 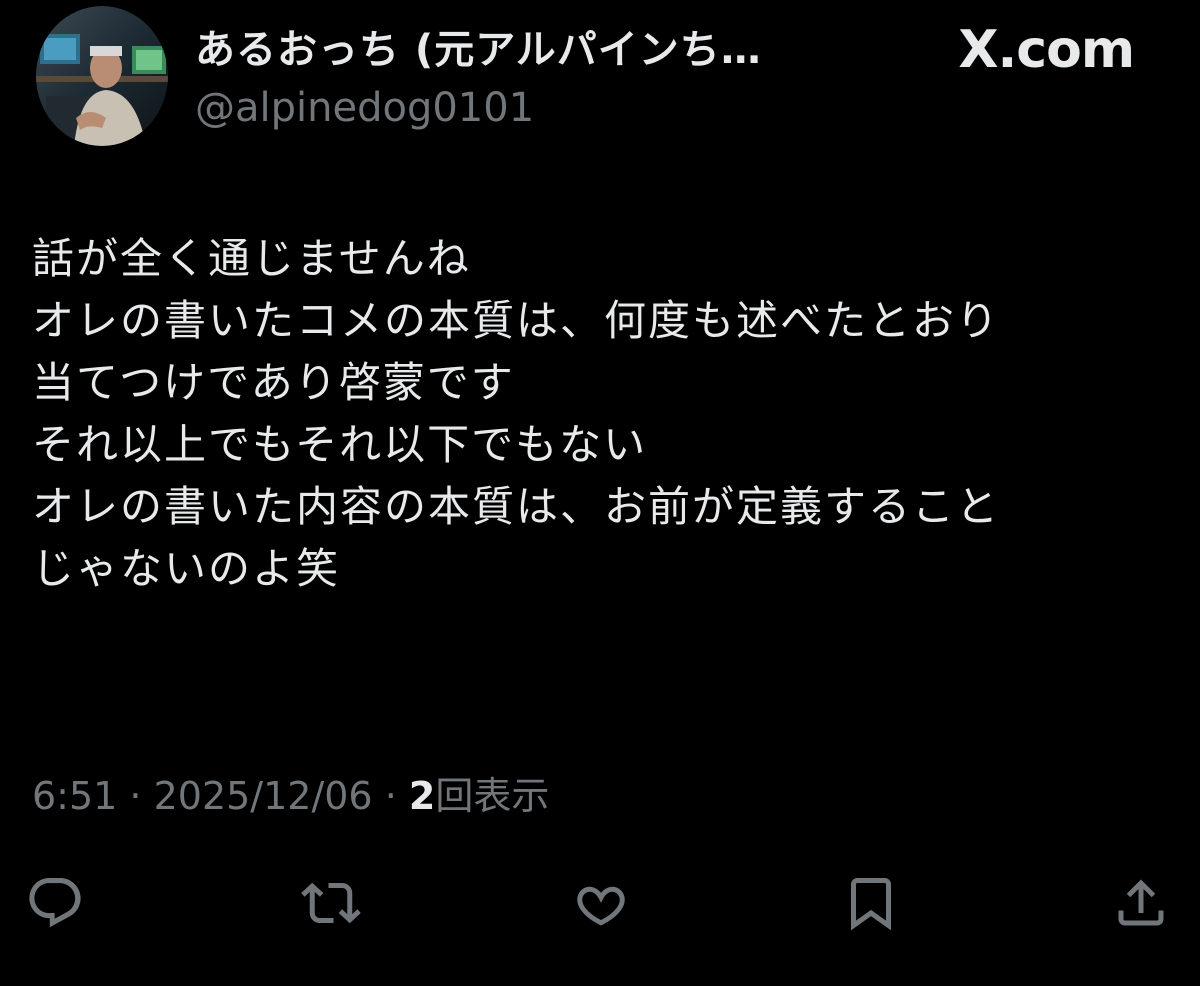 I want to click on tweet-time: 6:51, so click(x=74, y=796).